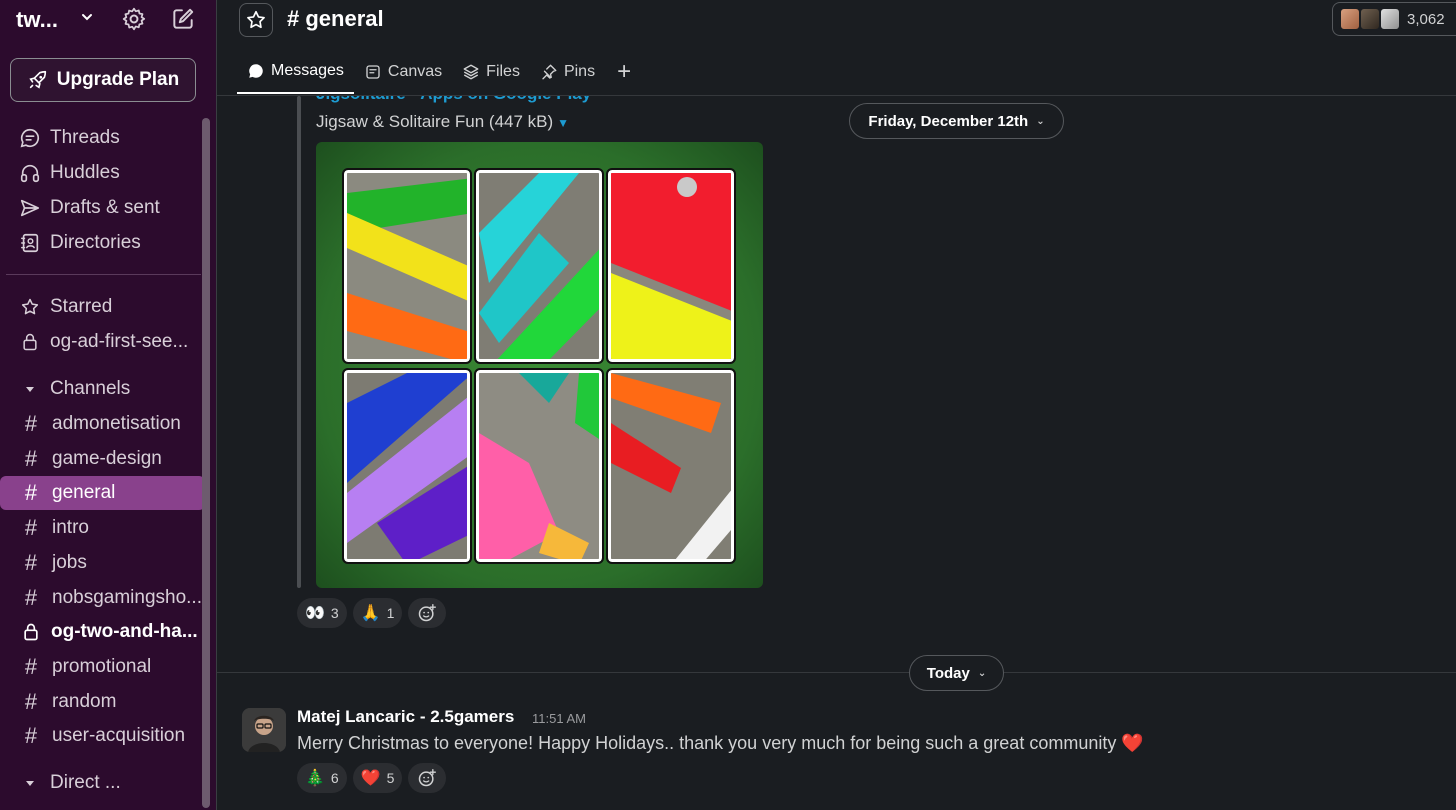 Image resolution: width=1456 pixels, height=810 pixels. I want to click on members-button: 3,062, so click(1394, 19).